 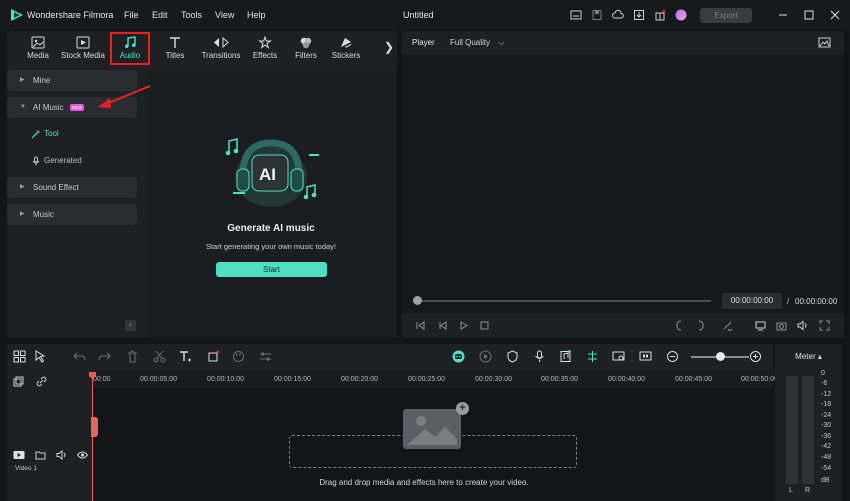 What do you see at coordinates (72, 187) in the screenshot?
I see `sidebar-item-sound-effect: ▶ Sound Effect` at bounding box center [72, 187].